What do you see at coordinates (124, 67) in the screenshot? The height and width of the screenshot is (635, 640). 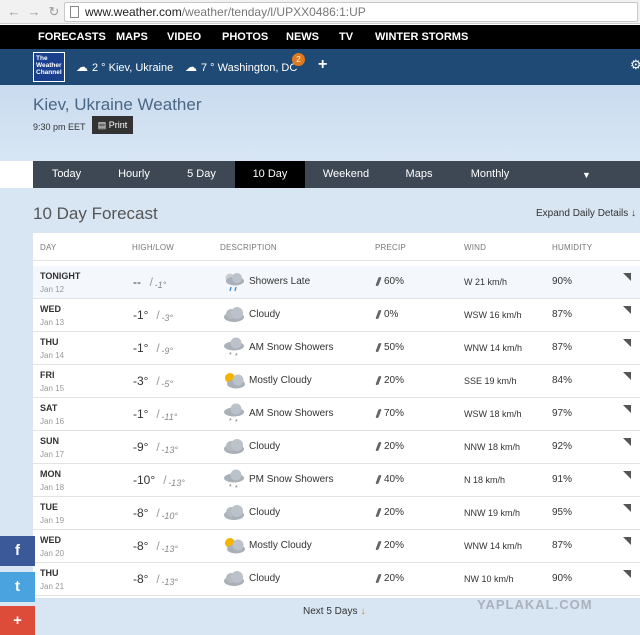 I see `location-kiev: ☁ 2 ° Kiev, Ukraine` at bounding box center [124, 67].